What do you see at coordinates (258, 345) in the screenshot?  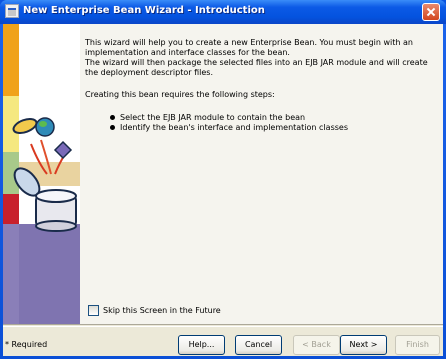 I see `cancel-button: Cancel` at bounding box center [258, 345].